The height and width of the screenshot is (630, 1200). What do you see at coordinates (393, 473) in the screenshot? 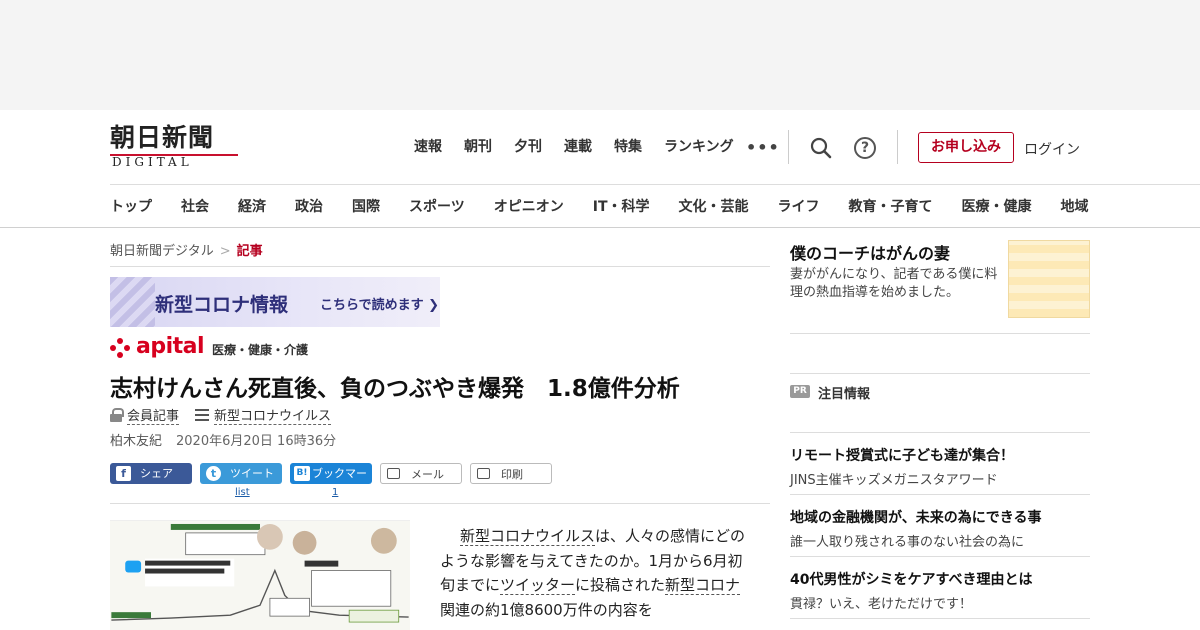
I see `mail-icon` at bounding box center [393, 473].